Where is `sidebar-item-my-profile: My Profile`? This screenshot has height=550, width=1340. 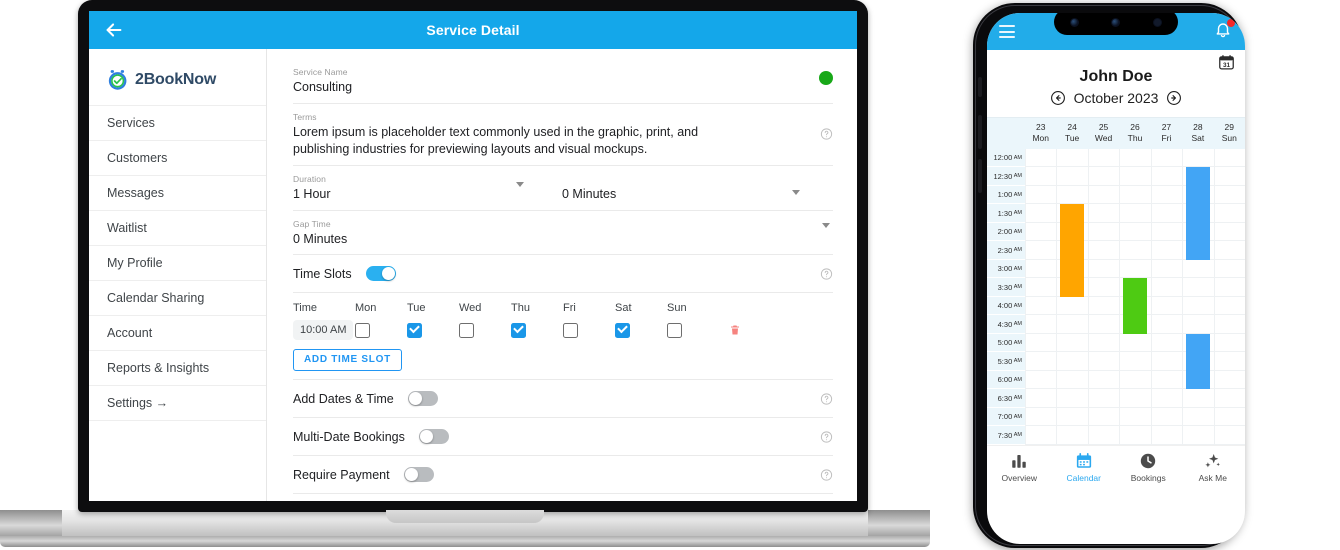 sidebar-item-my-profile: My Profile is located at coordinates (177, 262).